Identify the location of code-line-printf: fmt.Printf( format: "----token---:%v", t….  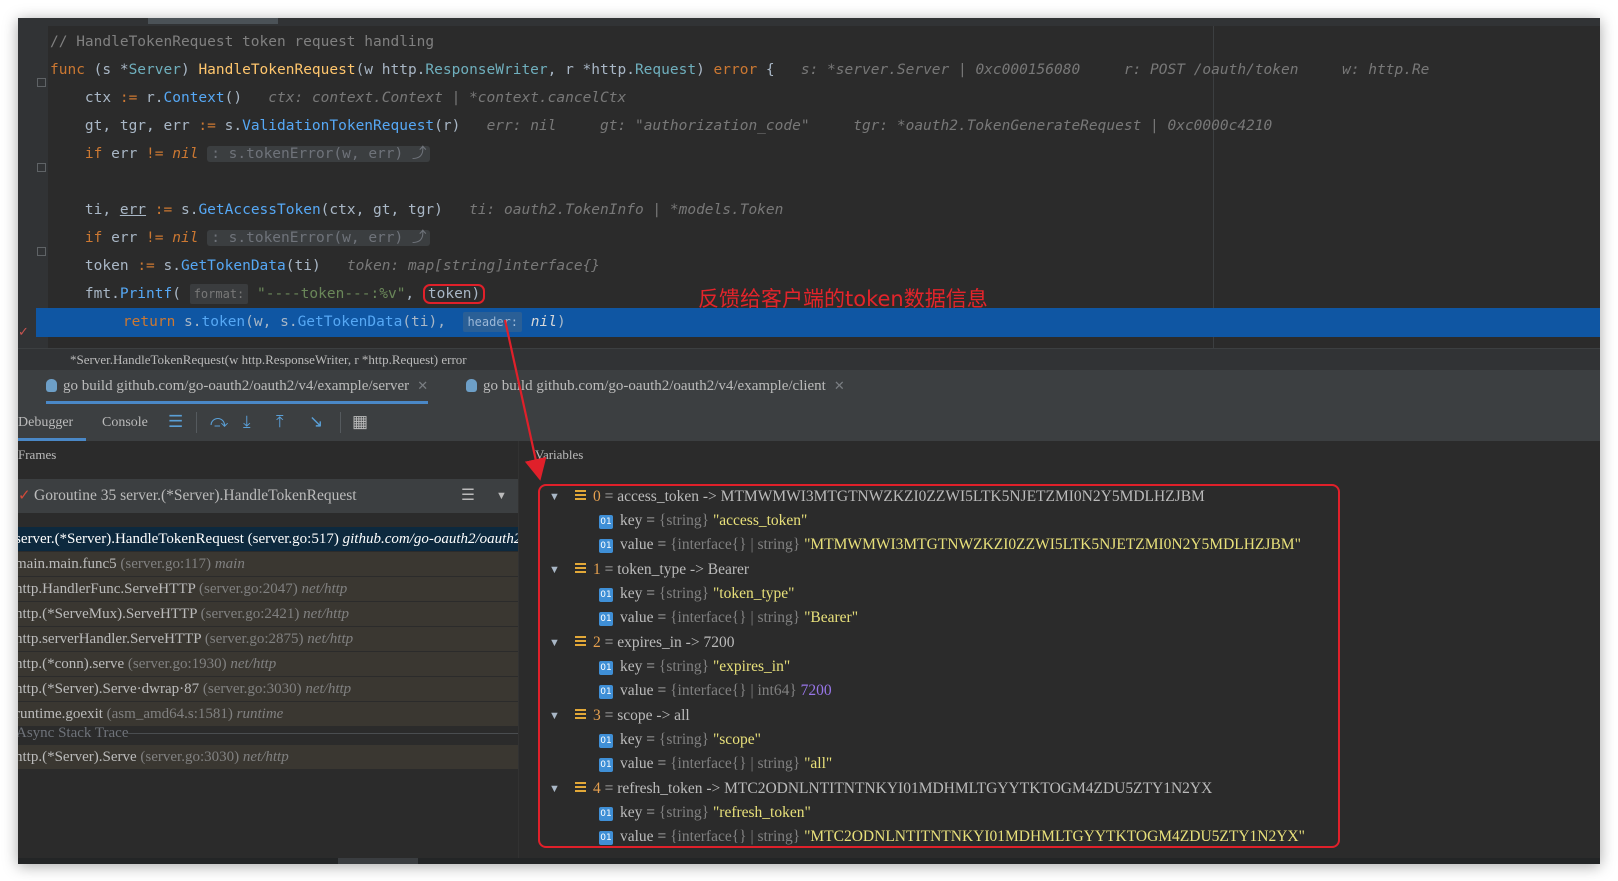
(268, 294).